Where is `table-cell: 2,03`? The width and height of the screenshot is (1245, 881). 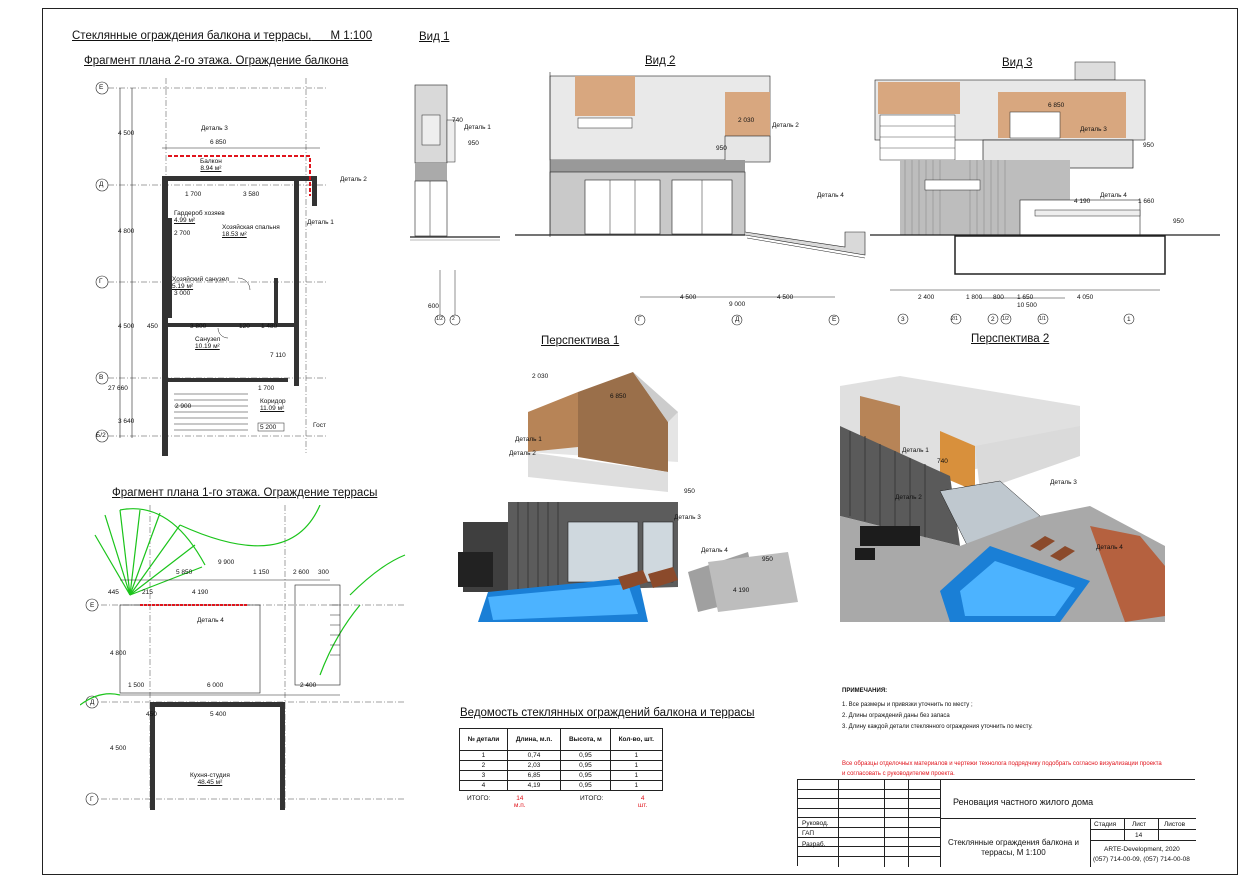 table-cell: 2,03 is located at coordinates (534, 765).